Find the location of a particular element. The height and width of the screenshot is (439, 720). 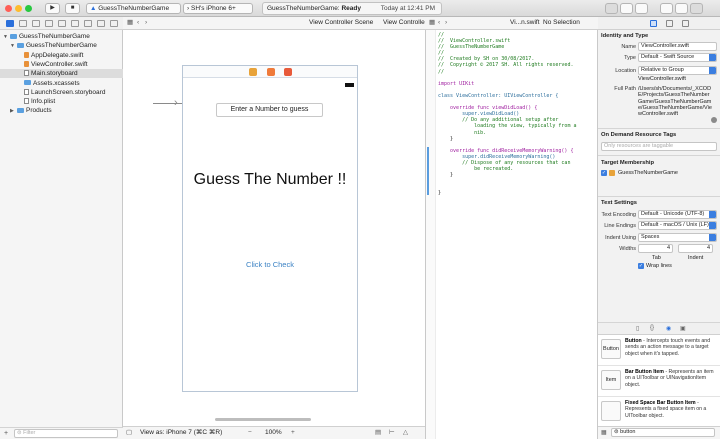

version-editor-button is located at coordinates (641, 8).